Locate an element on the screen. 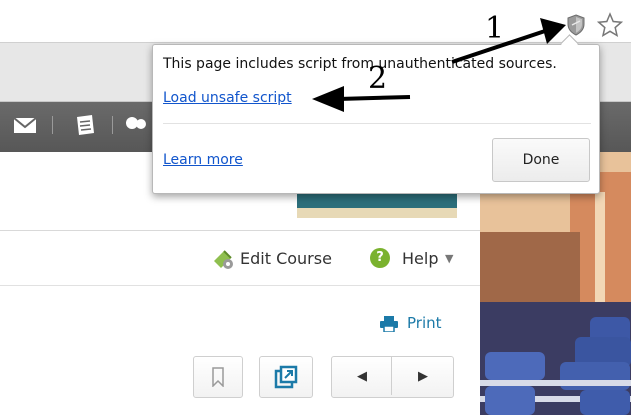  help-menu: Help is located at coordinates (420, 258).